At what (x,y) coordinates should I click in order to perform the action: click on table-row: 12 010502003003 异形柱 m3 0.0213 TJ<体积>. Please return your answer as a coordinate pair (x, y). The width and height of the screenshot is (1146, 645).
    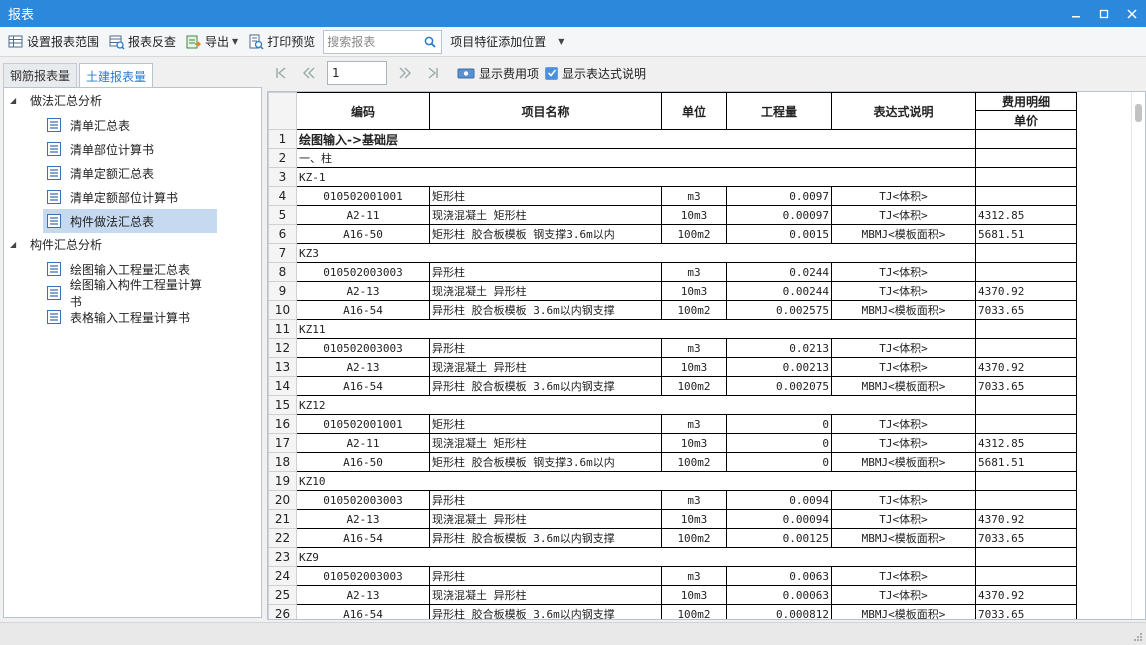
    Looking at the image, I should click on (672, 348).